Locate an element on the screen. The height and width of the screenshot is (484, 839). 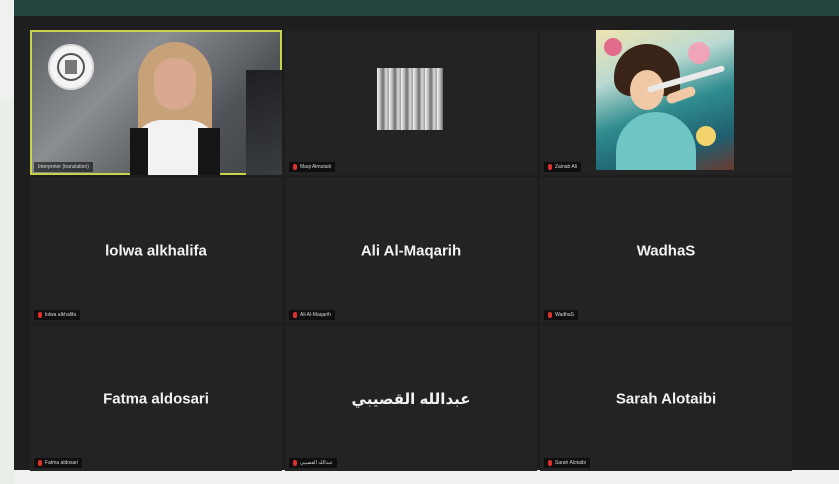
participant-display-name: عبدالله القصيبي is located at coordinates (411, 399).